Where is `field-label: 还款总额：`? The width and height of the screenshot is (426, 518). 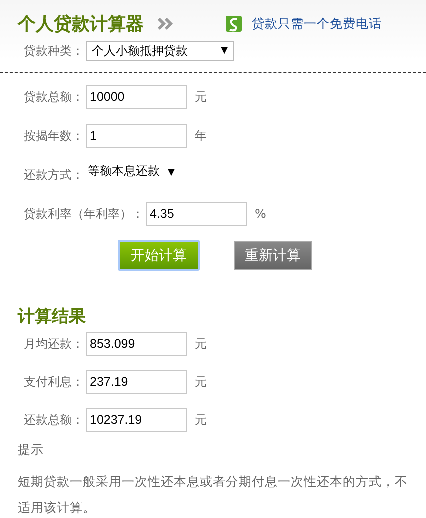
field-label: 还款总额： is located at coordinates (54, 420).